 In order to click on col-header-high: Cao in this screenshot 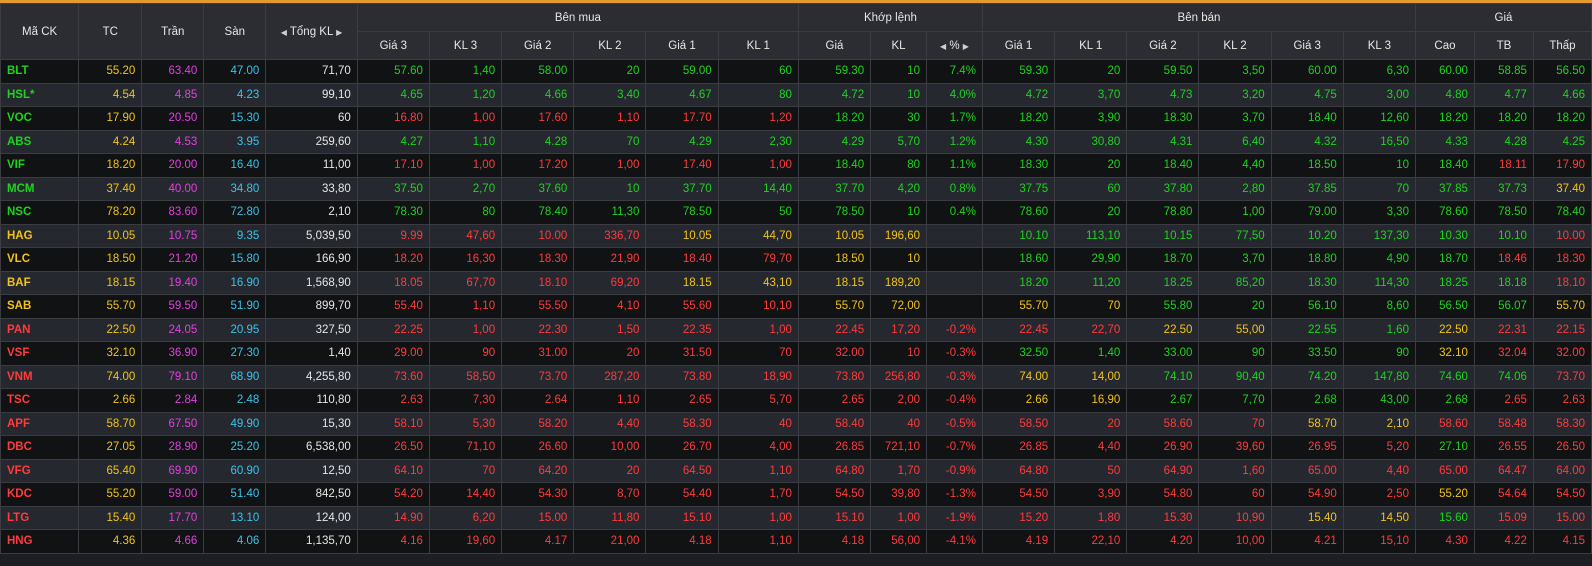, I will do `click(1444, 45)`.